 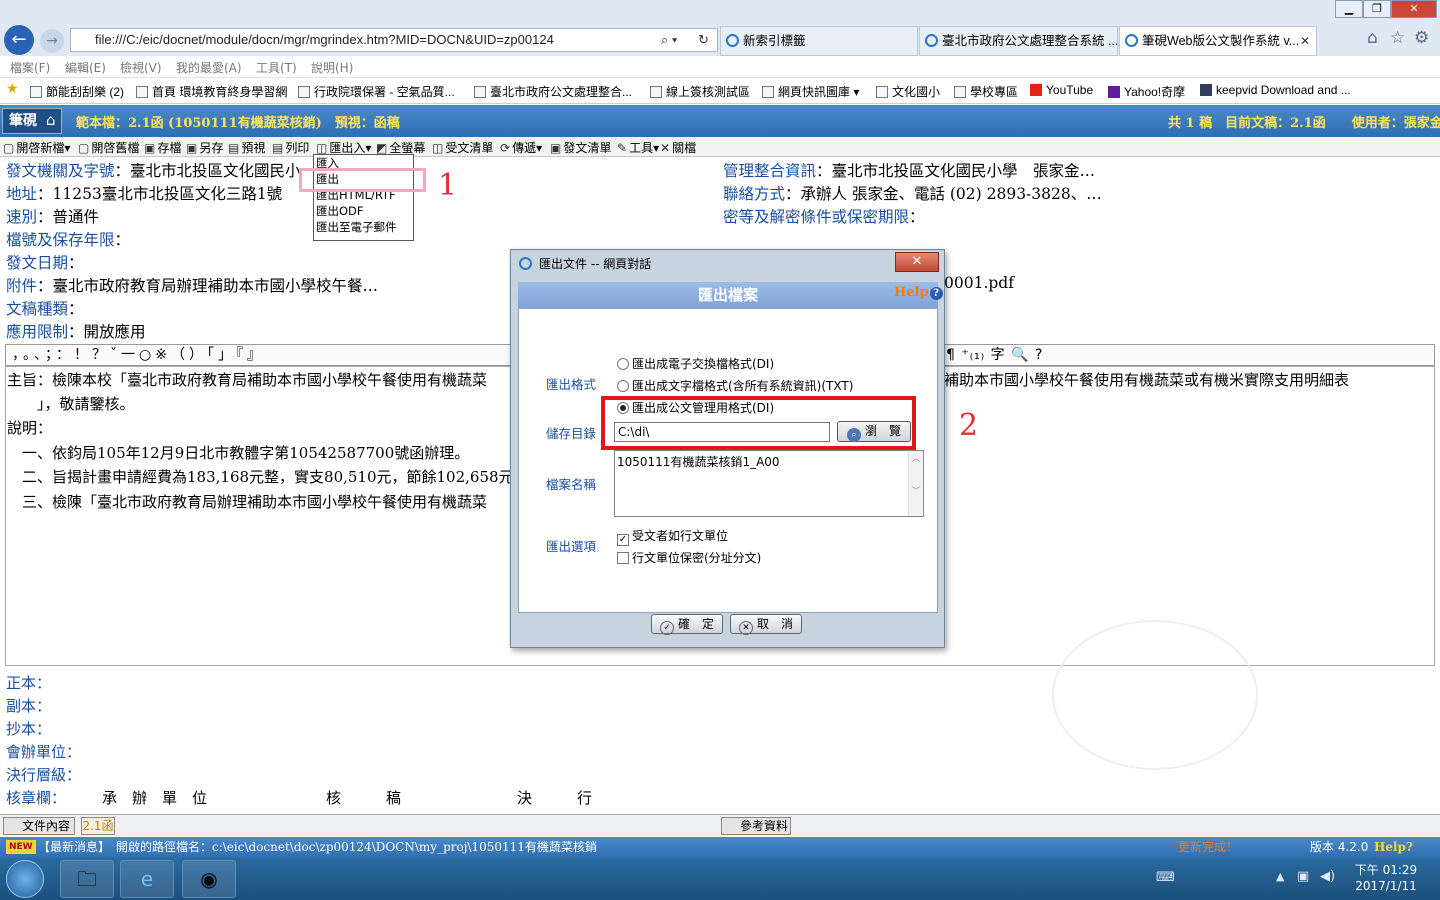 What do you see at coordinates (687, 624) in the screenshot?
I see `ok-button: ✓ 確 定` at bounding box center [687, 624].